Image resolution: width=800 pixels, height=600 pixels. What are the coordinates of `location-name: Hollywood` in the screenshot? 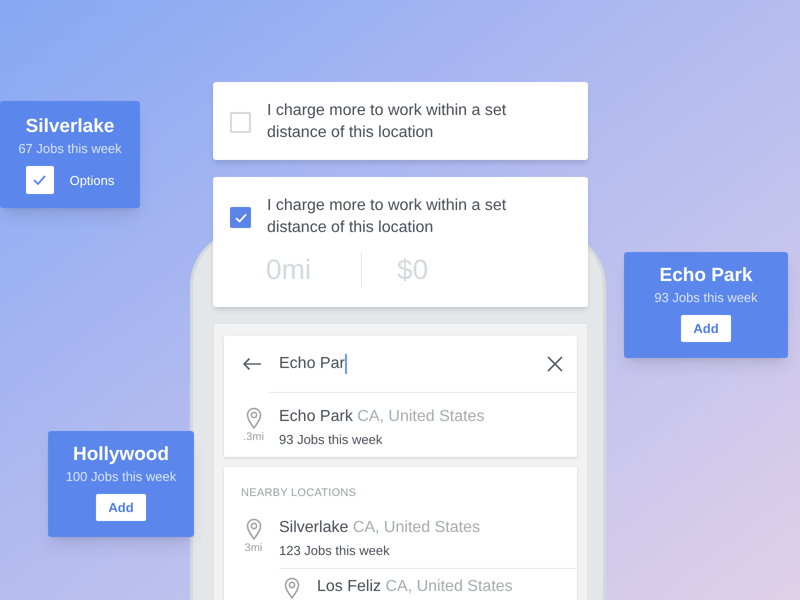 It's located at (121, 455).